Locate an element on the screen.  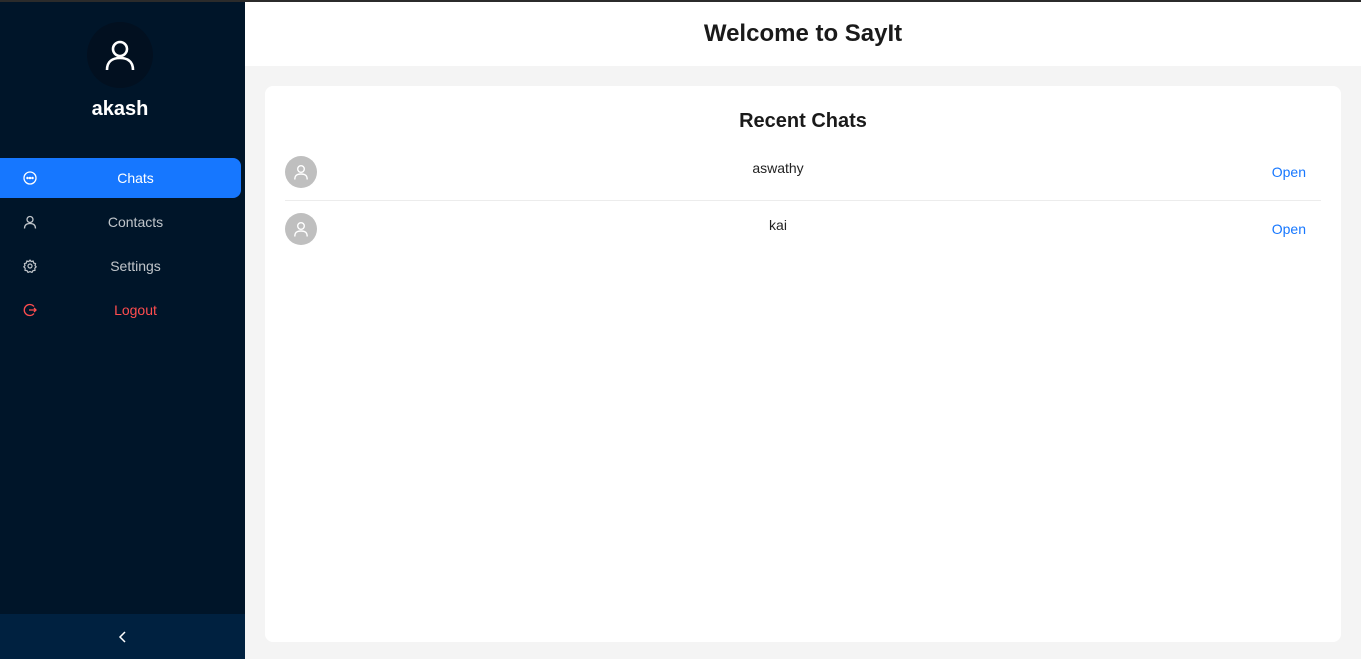
list-item: aswathy Open is located at coordinates (803, 172).